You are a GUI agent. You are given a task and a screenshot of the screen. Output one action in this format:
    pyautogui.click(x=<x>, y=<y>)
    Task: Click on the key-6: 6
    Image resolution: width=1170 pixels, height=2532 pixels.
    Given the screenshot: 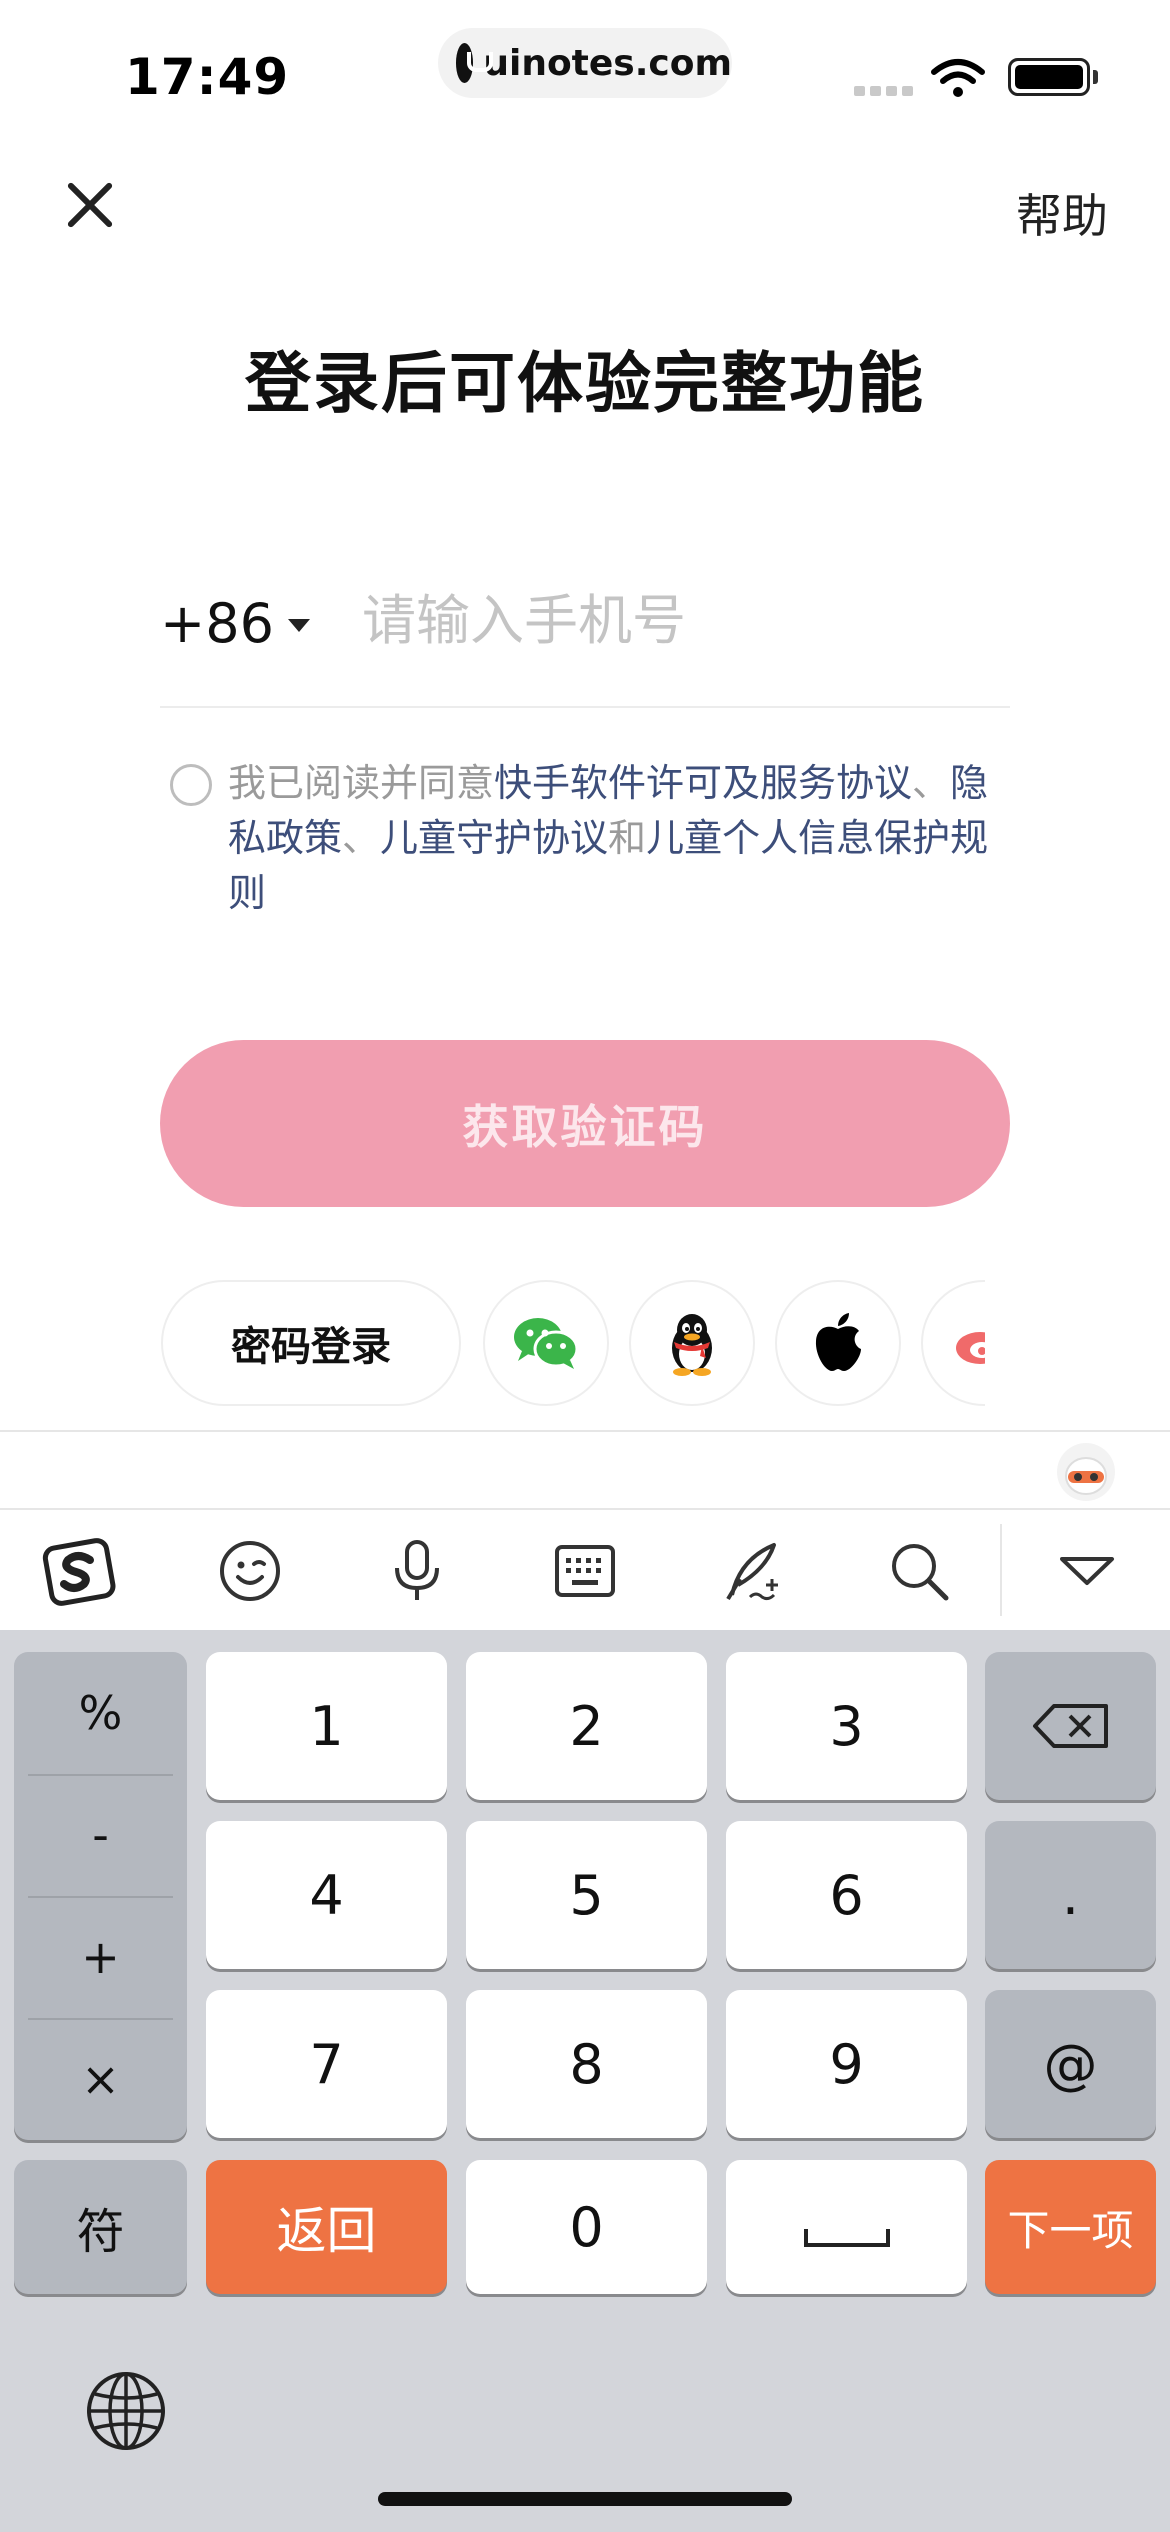 What is the action you would take?
    pyautogui.click(x=846, y=1895)
    